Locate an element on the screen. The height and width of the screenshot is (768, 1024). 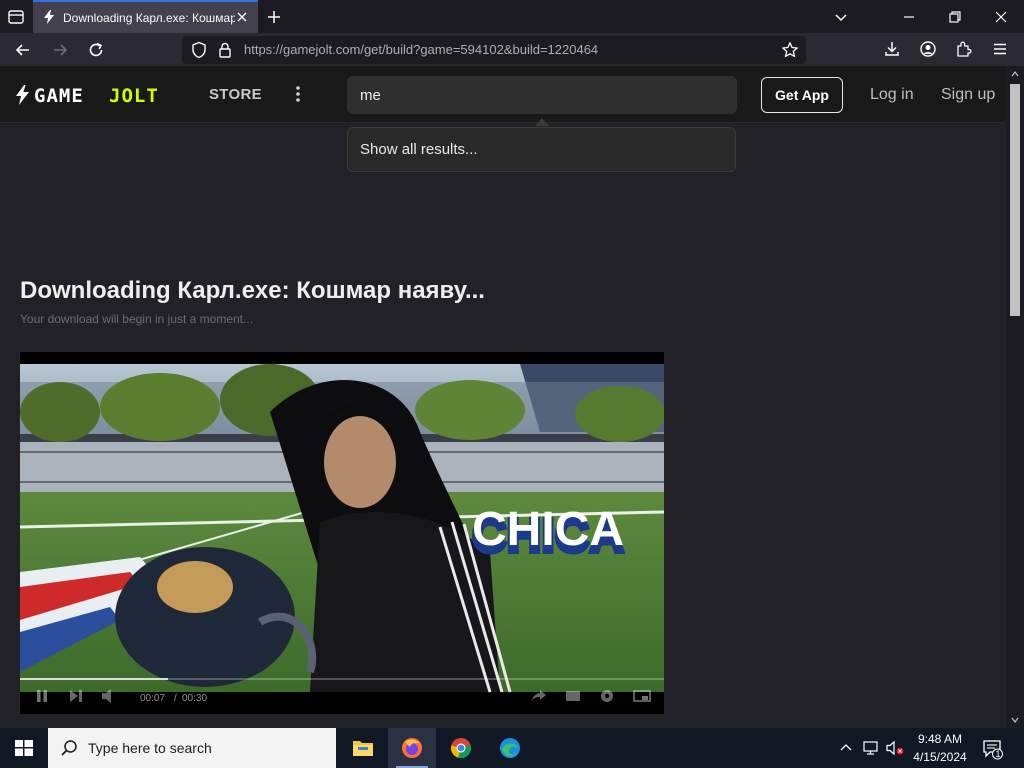
url-path: /get/build?game=594102&build=1220464 is located at coordinates (479, 49).